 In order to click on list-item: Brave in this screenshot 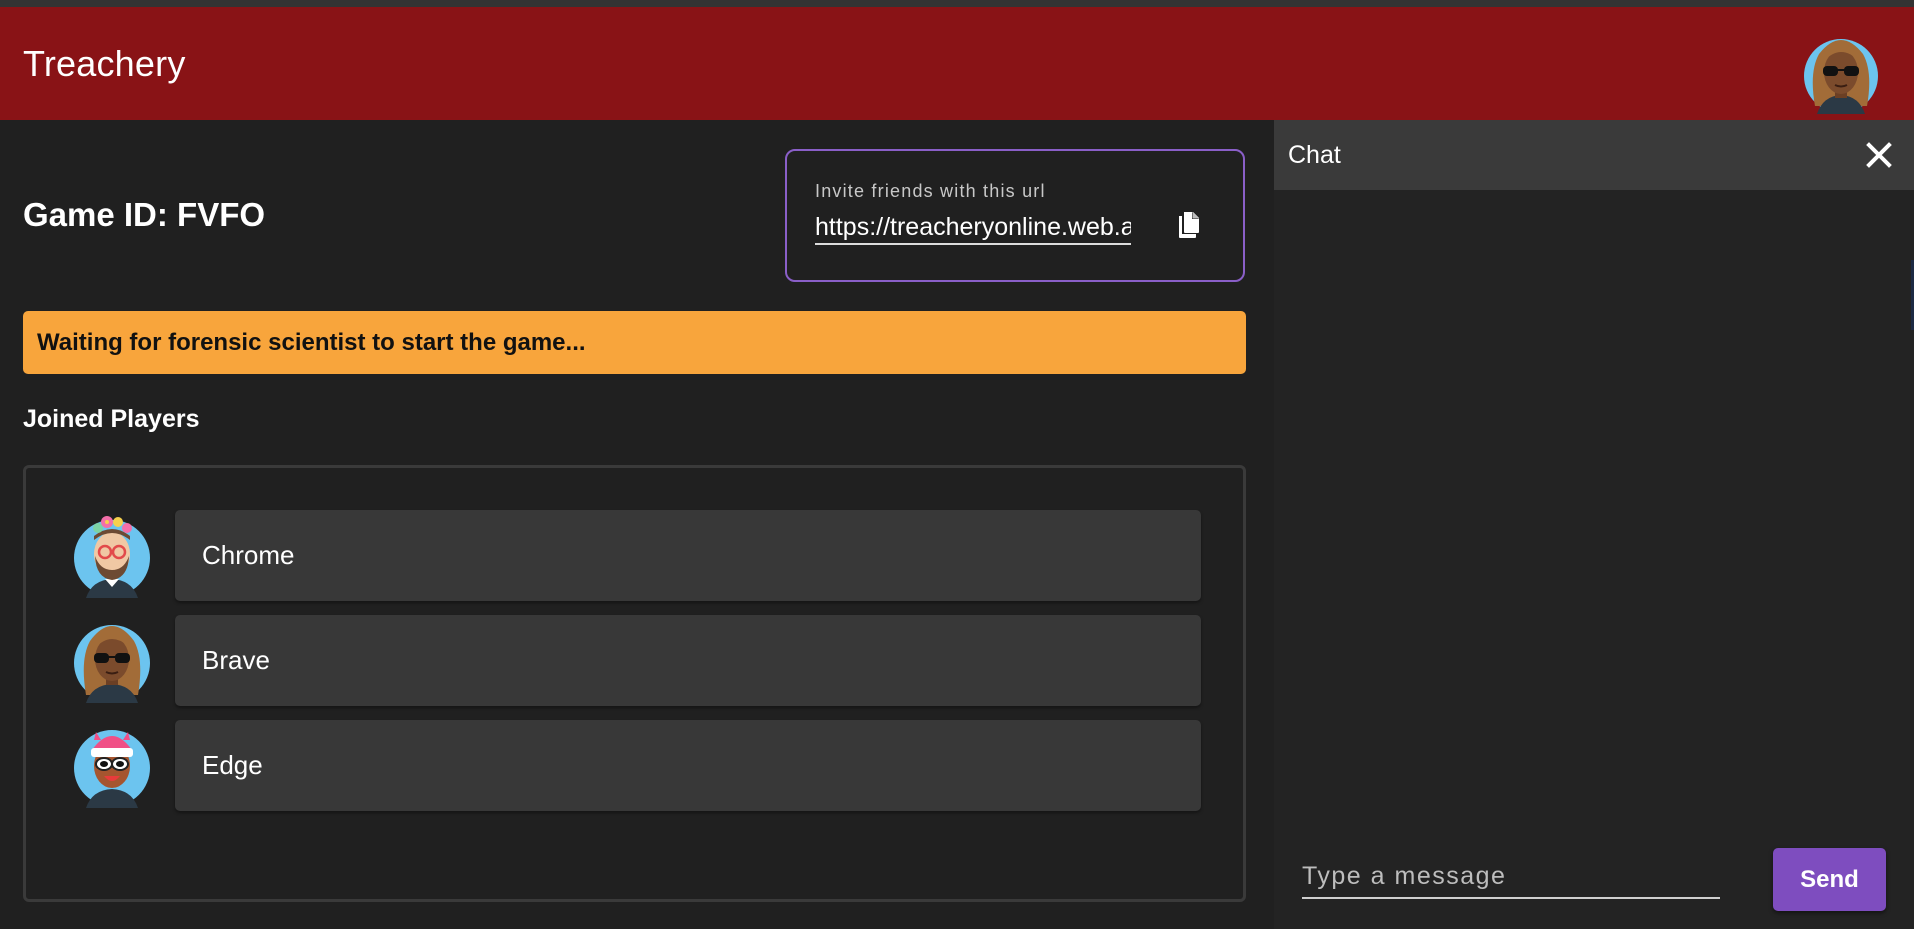, I will do `click(639, 660)`.